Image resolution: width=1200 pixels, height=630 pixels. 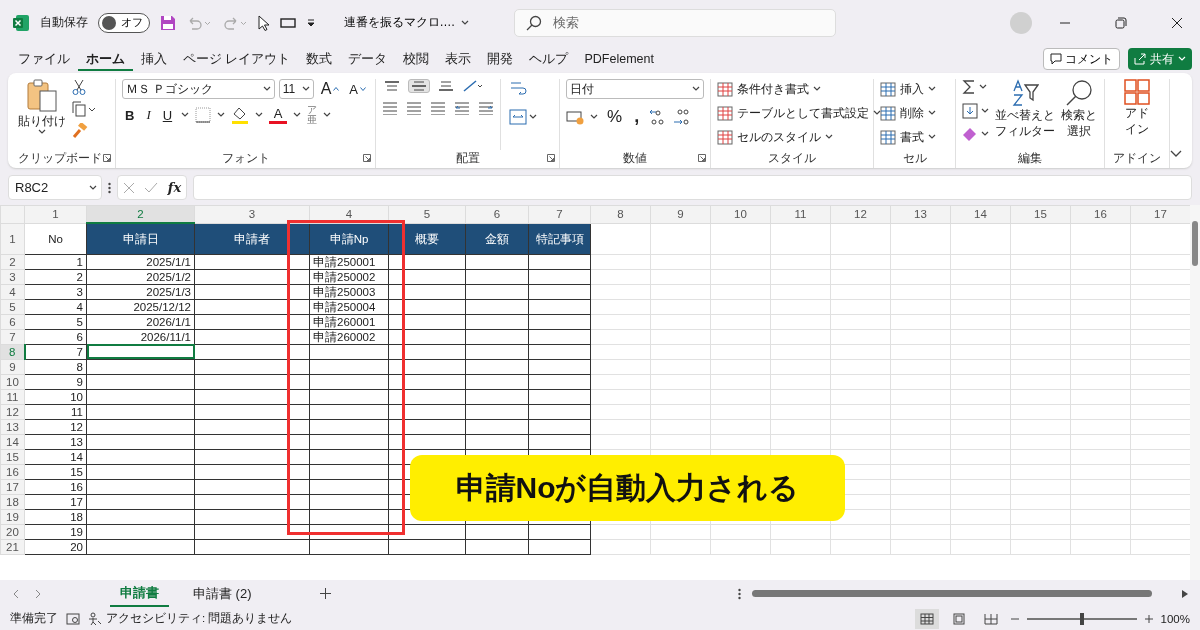 What do you see at coordinates (16, 593) in the screenshot?
I see `previous-icon` at bounding box center [16, 593].